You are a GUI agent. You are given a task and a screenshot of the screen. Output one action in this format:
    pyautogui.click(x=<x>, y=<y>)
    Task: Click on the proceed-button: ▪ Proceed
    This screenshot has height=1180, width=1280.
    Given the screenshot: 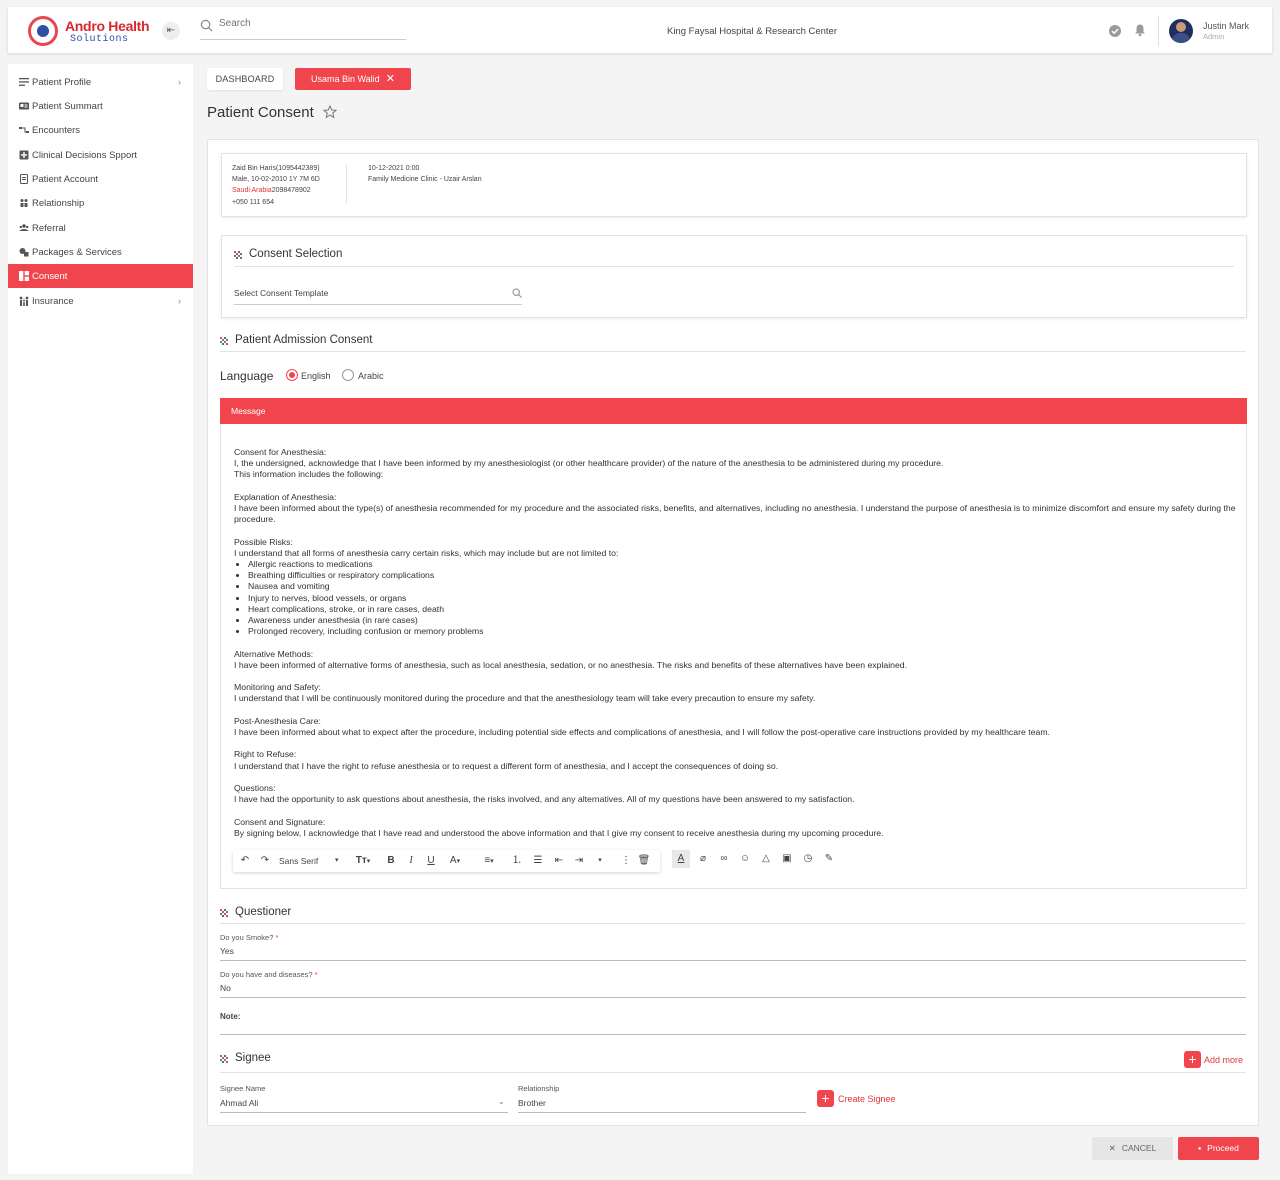 What is the action you would take?
    pyautogui.click(x=1218, y=1148)
    